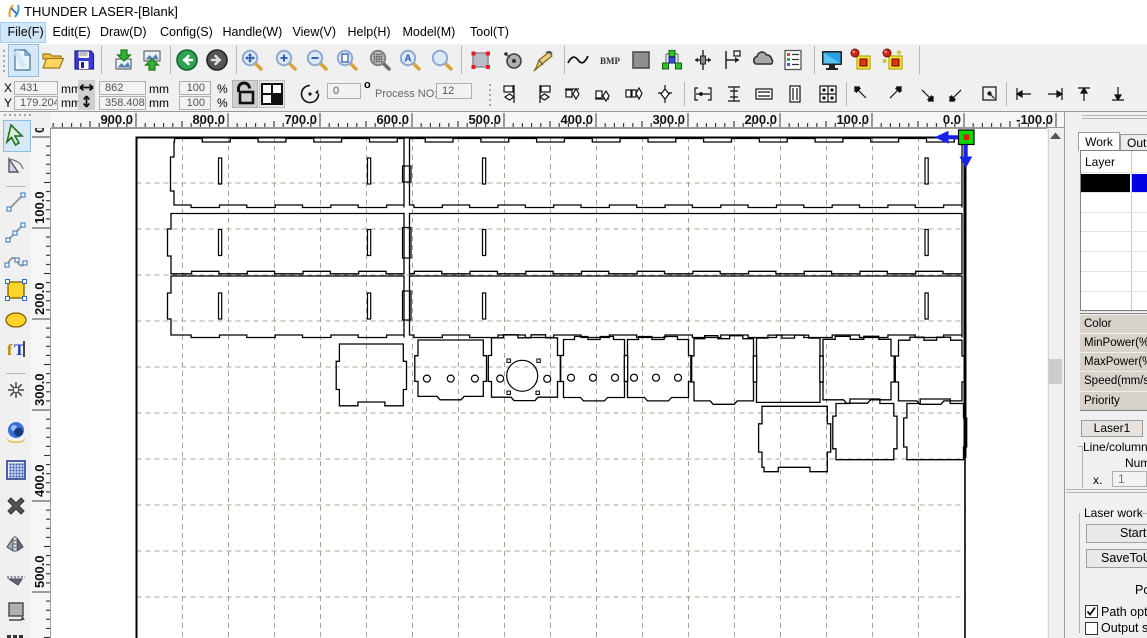 The width and height of the screenshot is (1147, 638). I want to click on svg-text: 700.0, so click(300, 119).